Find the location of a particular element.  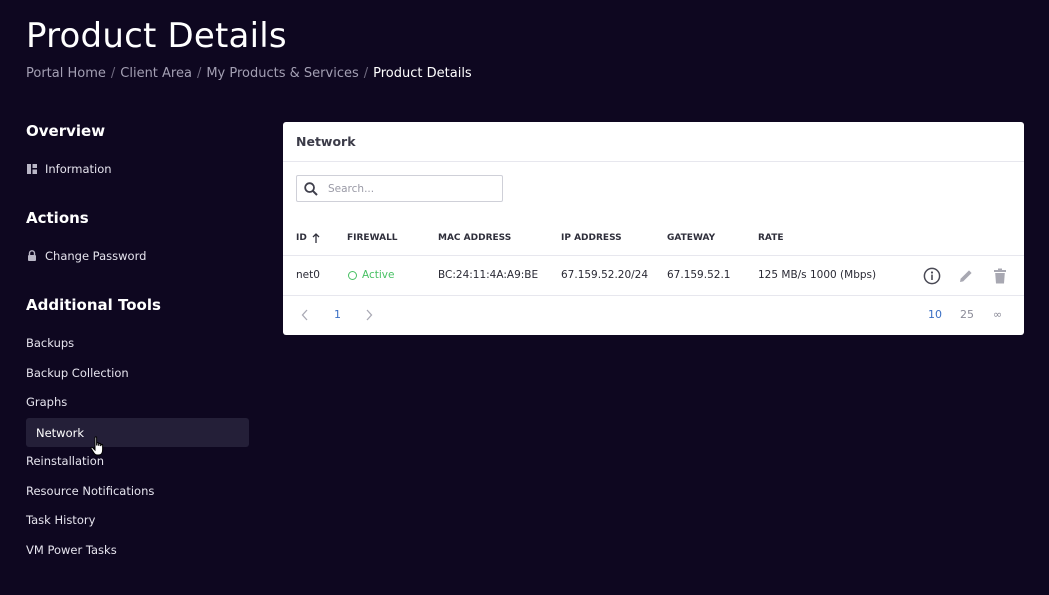

column-label: ID is located at coordinates (301, 238).